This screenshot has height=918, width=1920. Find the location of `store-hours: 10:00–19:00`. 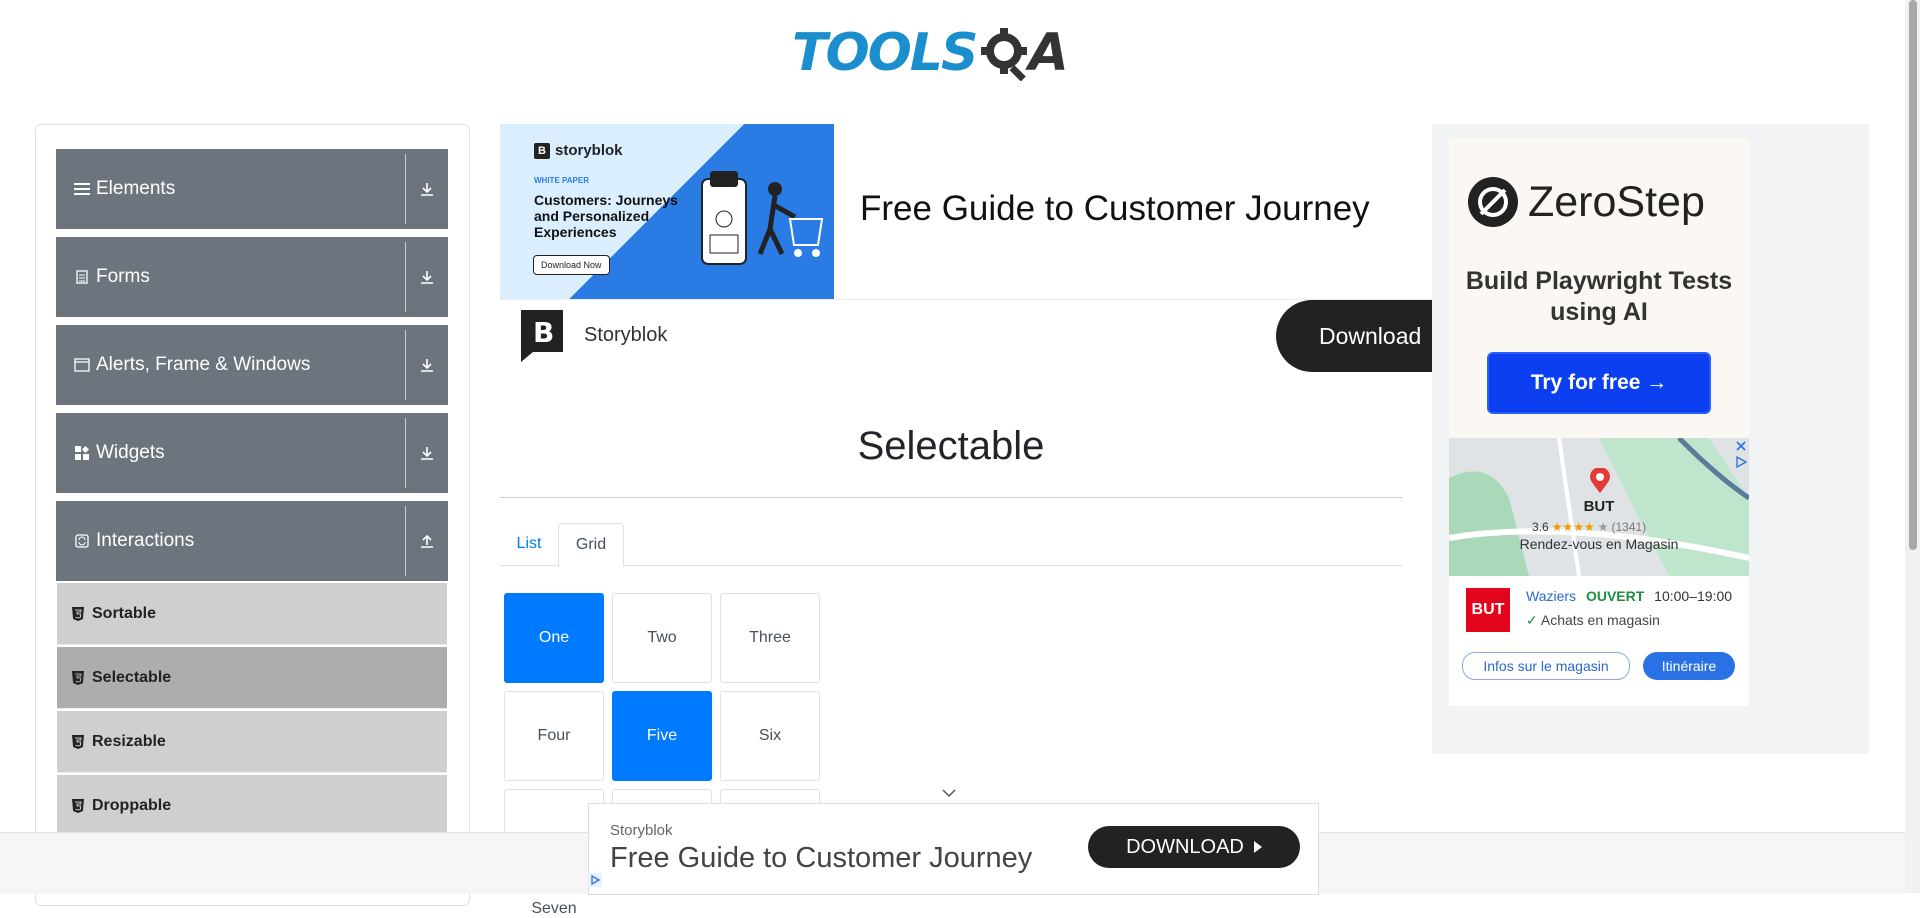

store-hours: 10:00–19:00 is located at coordinates (1693, 596).